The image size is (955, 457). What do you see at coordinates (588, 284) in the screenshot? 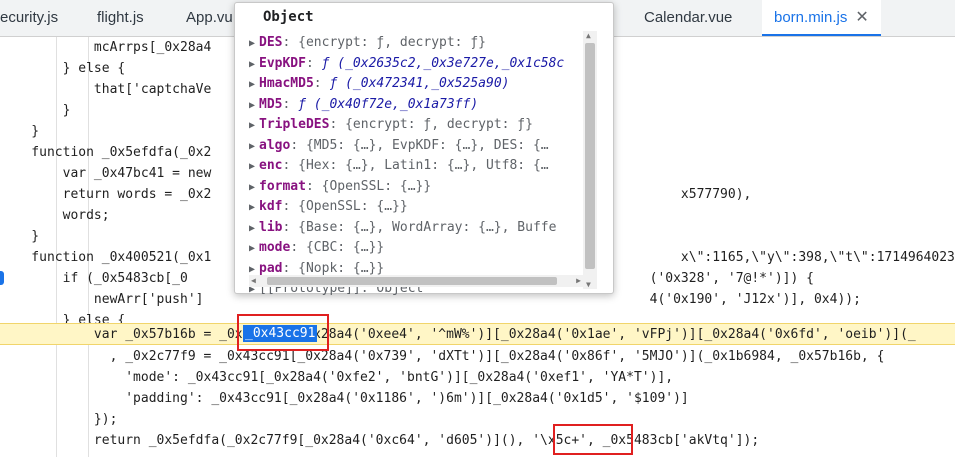
I see `scroll-down-icon: ▼` at bounding box center [588, 284].